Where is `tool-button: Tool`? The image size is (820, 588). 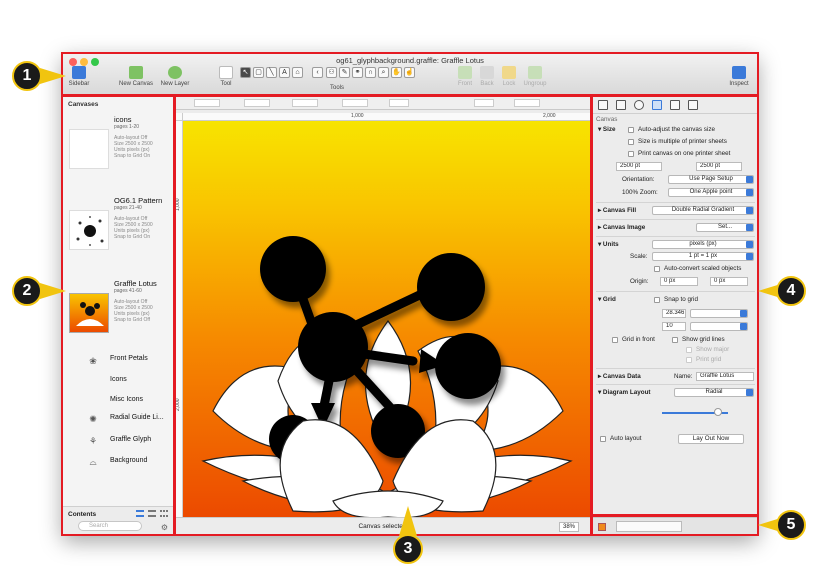
tool-button: Tool is located at coordinates (226, 76).